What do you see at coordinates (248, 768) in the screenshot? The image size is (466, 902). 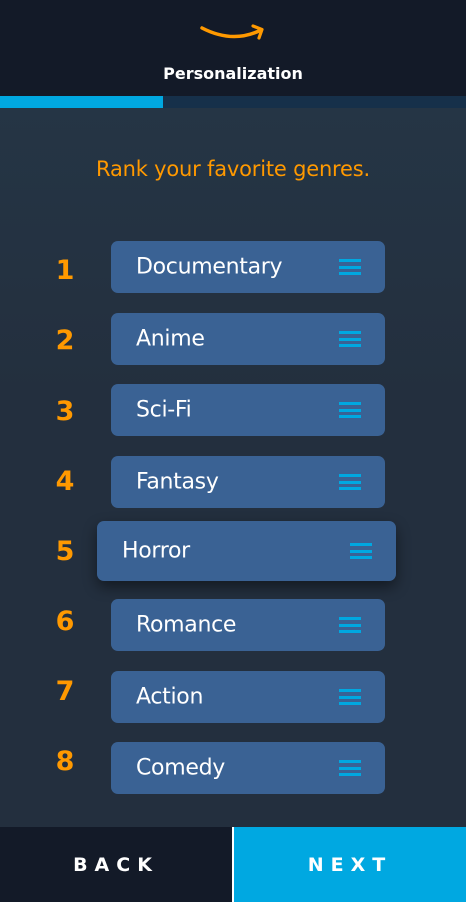 I see `genre-chip-comedy: Comedy` at bounding box center [248, 768].